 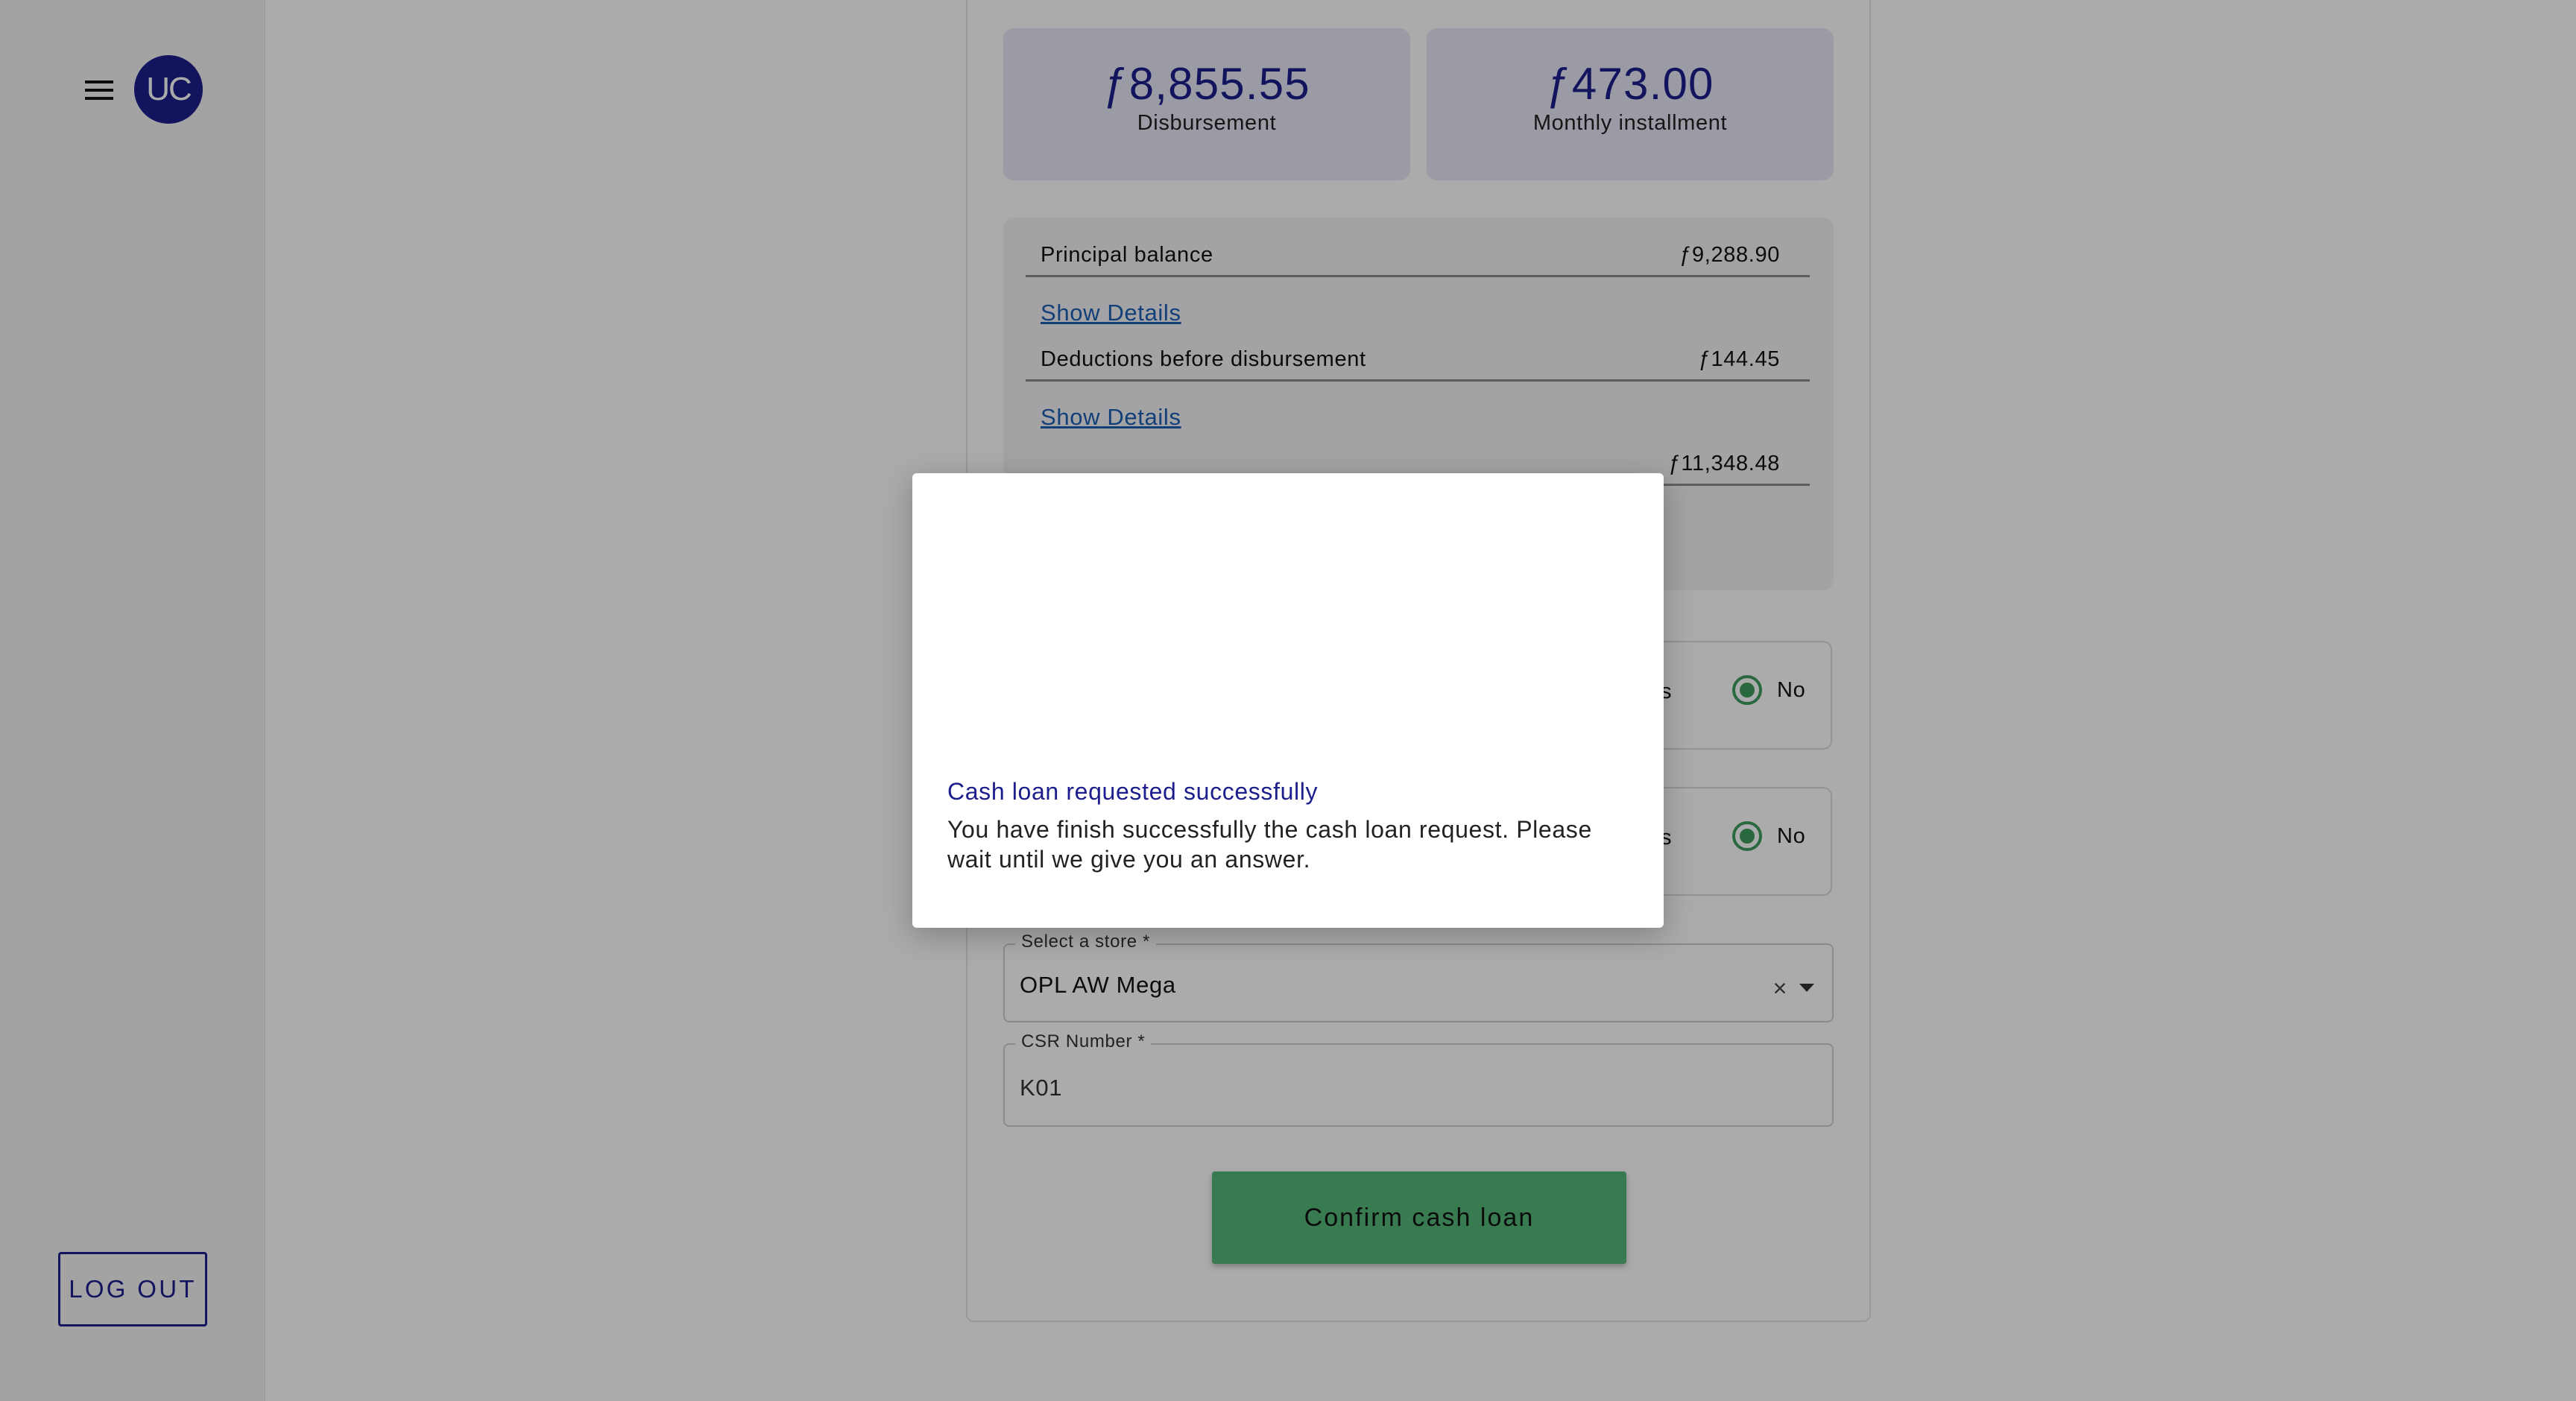 What do you see at coordinates (1133, 791) in the screenshot?
I see `dialog-title: Cash loan requested successfully` at bounding box center [1133, 791].